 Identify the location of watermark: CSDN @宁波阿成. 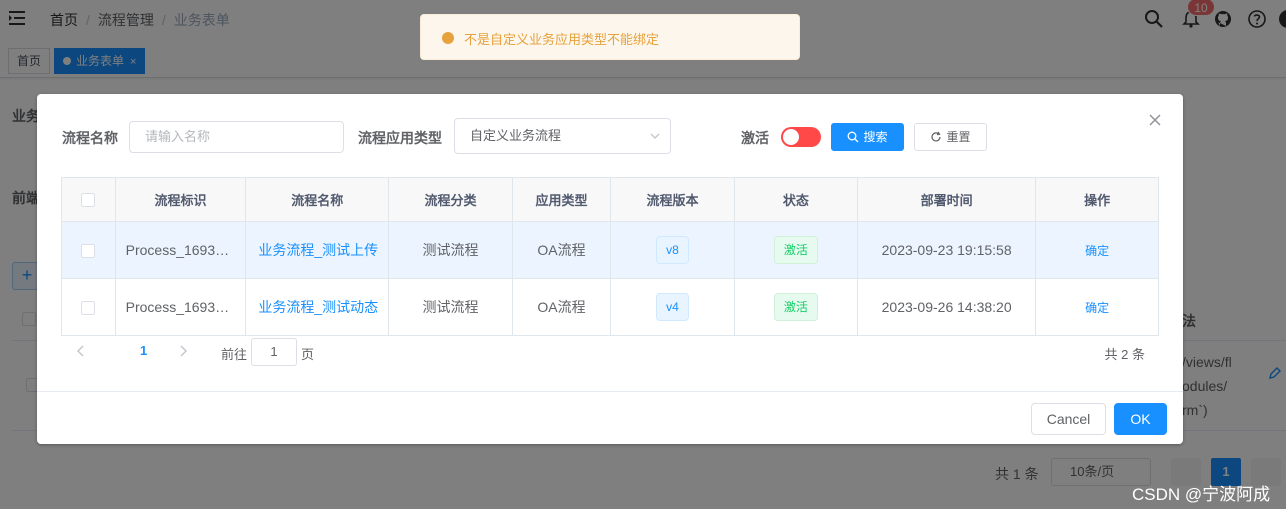
(1201, 494).